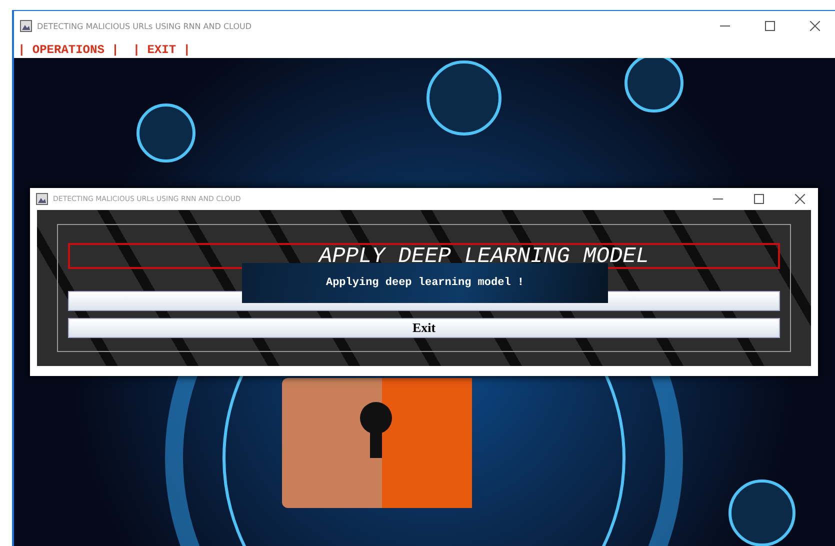 The image size is (835, 546). I want to click on exit-button: Exit, so click(424, 328).